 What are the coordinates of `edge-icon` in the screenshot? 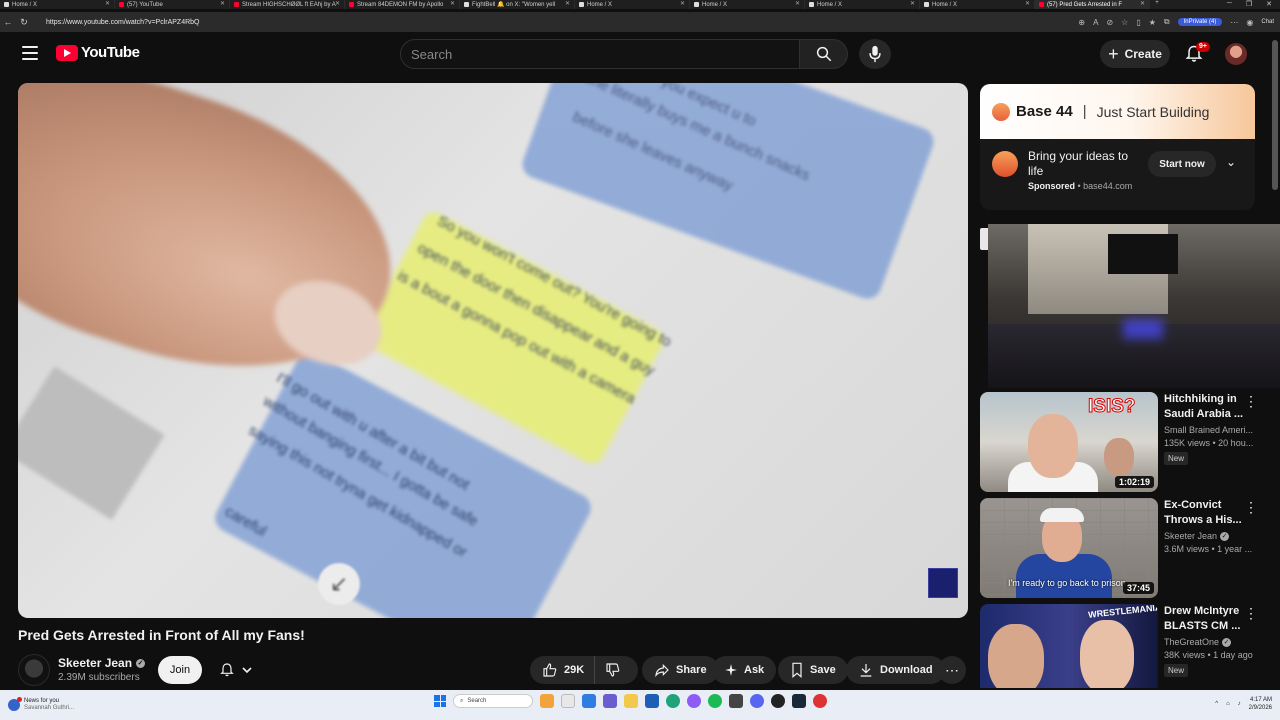 It's located at (673, 701).